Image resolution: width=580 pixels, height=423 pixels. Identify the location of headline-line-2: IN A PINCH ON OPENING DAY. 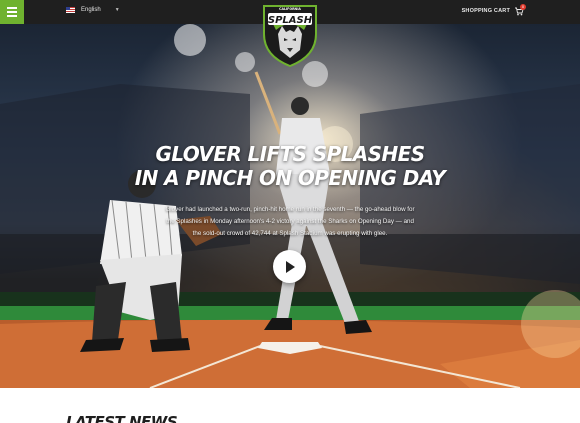
(290, 178).